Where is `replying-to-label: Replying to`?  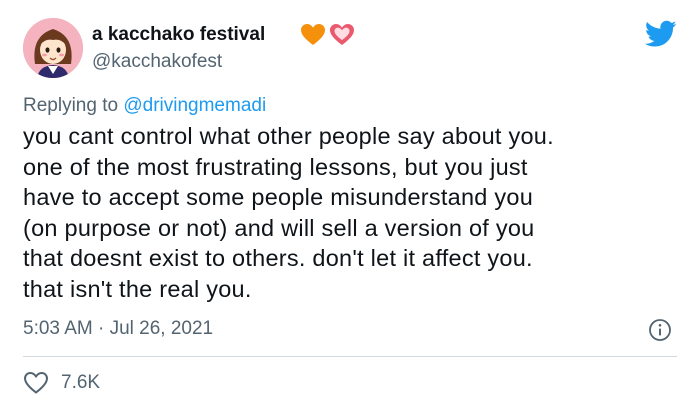 replying-to-label: Replying to is located at coordinates (73, 105).